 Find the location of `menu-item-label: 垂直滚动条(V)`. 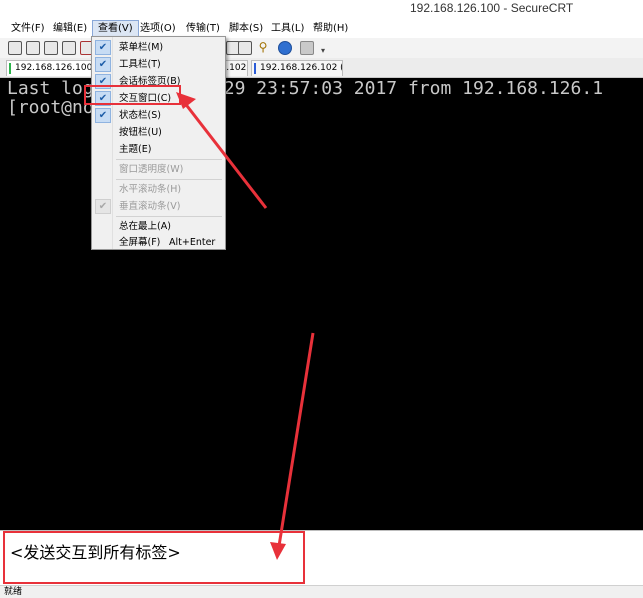

menu-item-label: 垂直滚动条(V) is located at coordinates (150, 206).